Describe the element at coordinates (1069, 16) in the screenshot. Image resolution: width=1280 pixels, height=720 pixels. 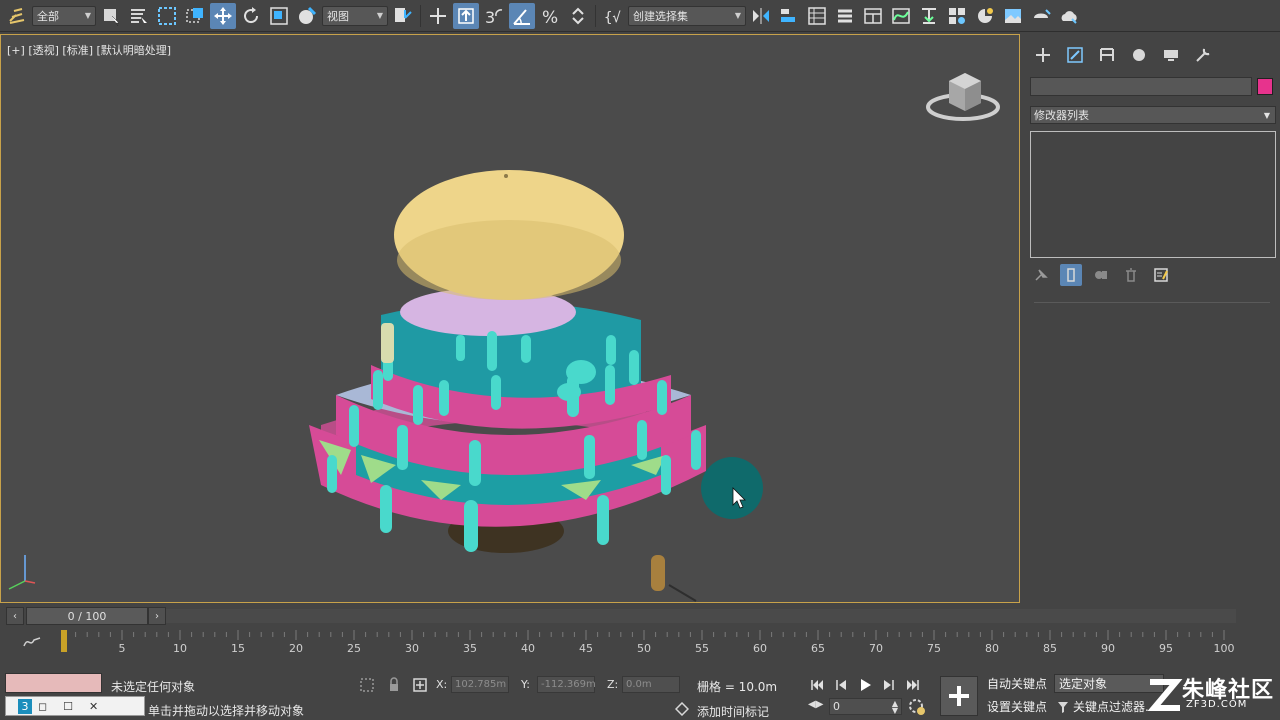
I see `render-in-cloud-icon` at that location.